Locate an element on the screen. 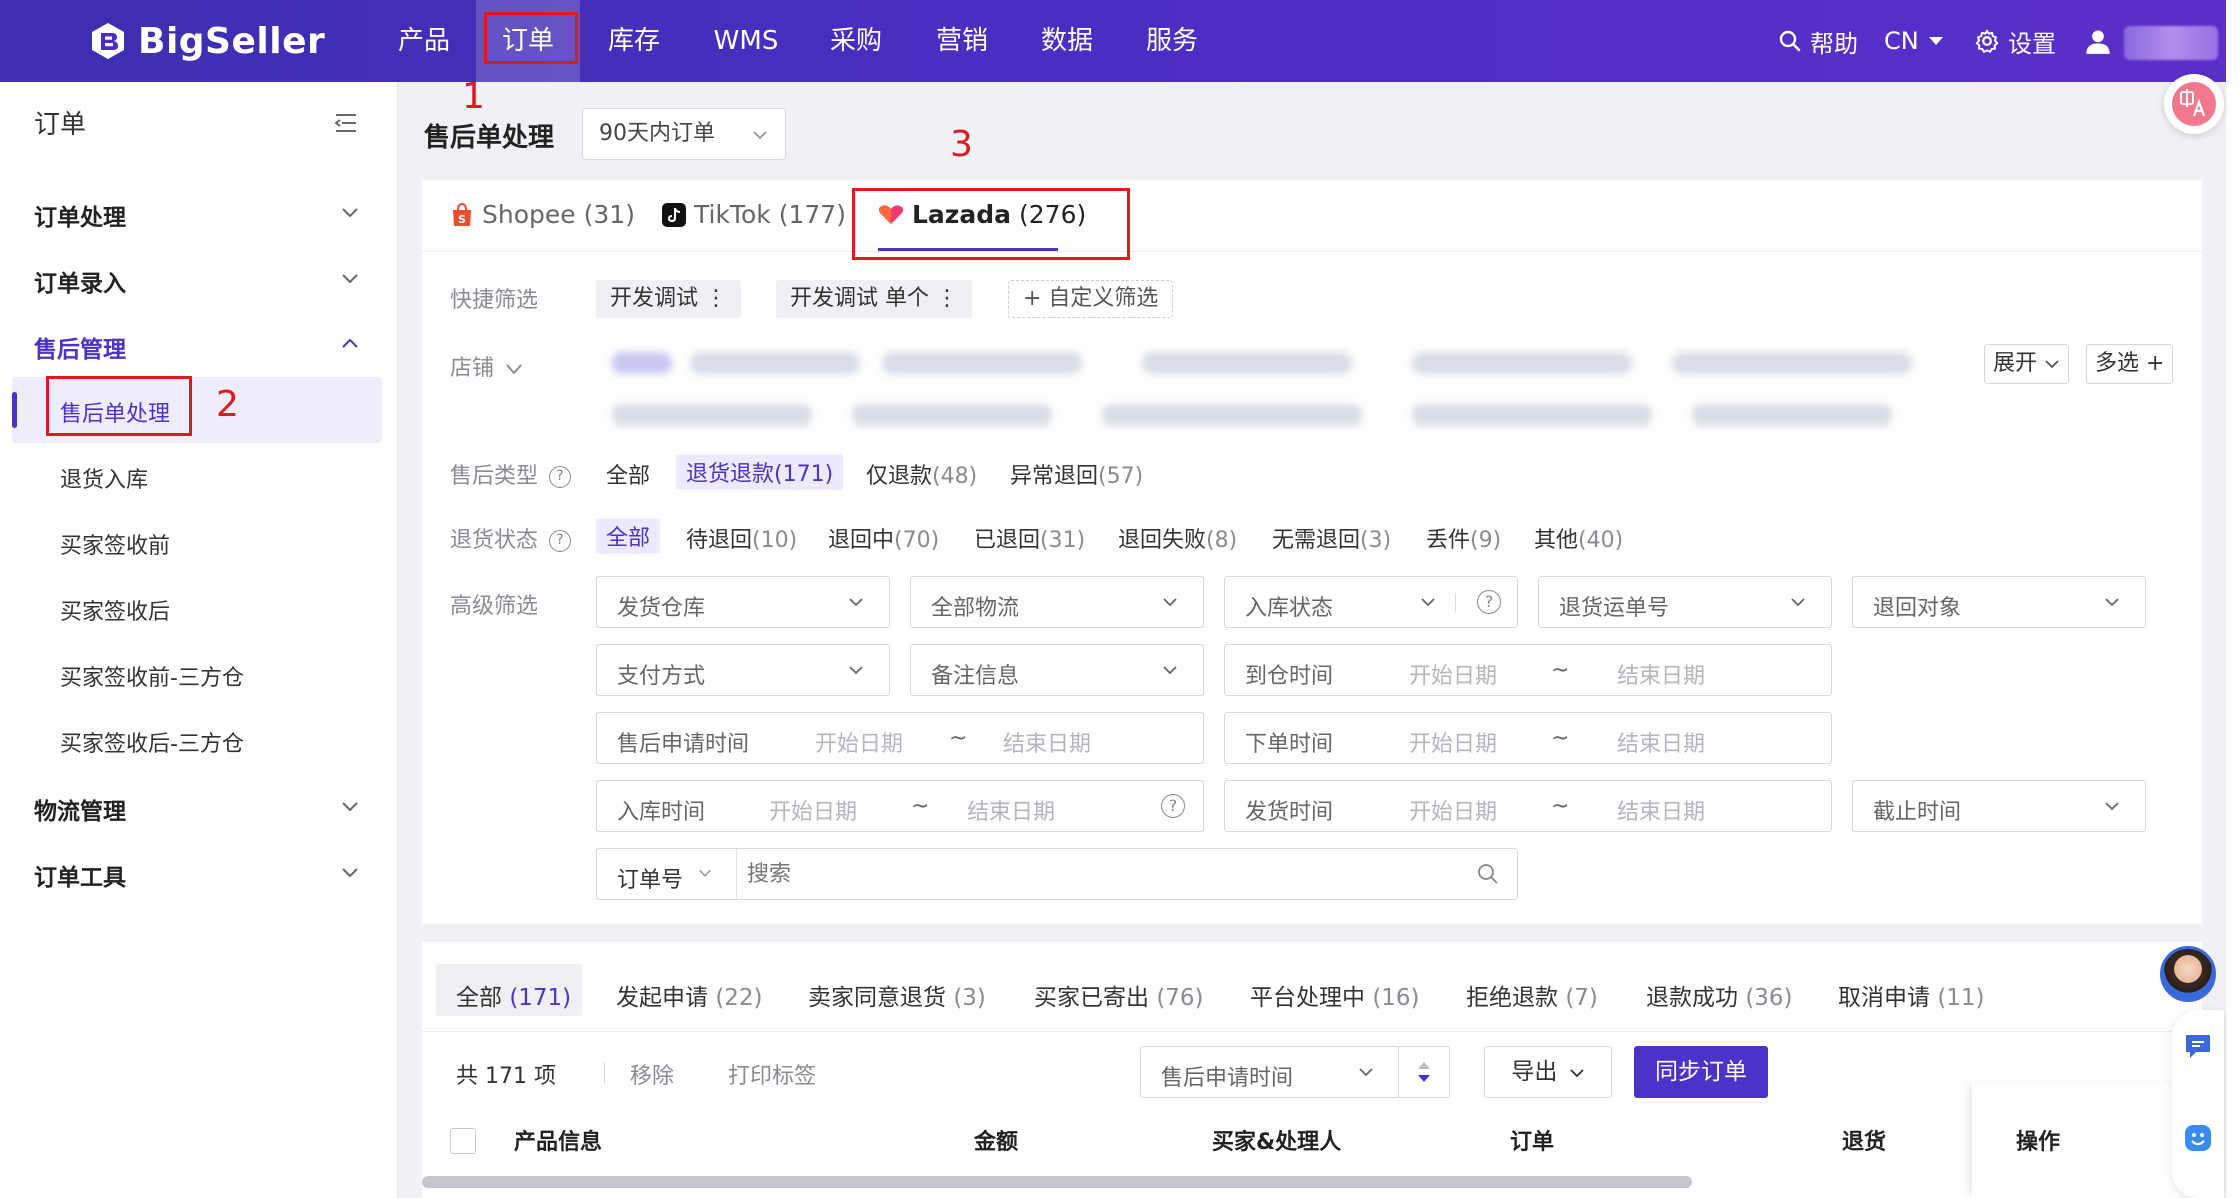 This screenshot has height=1198, width=2240. chevron-up-icon is located at coordinates (350, 343).